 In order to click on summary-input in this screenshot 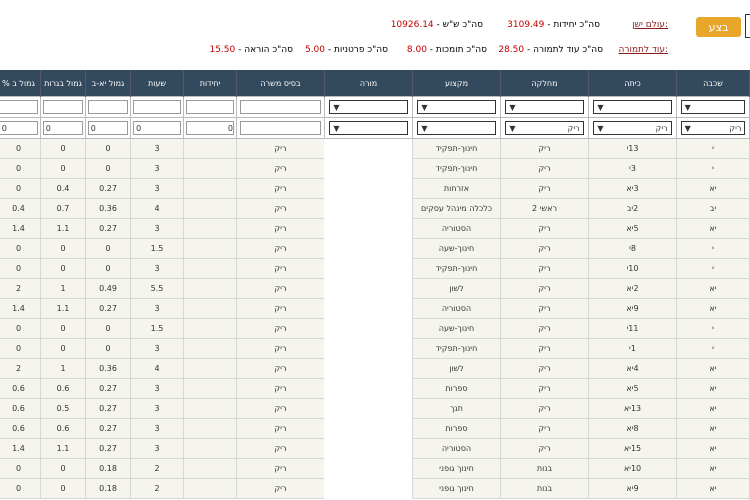, I will do `click(280, 128)`.